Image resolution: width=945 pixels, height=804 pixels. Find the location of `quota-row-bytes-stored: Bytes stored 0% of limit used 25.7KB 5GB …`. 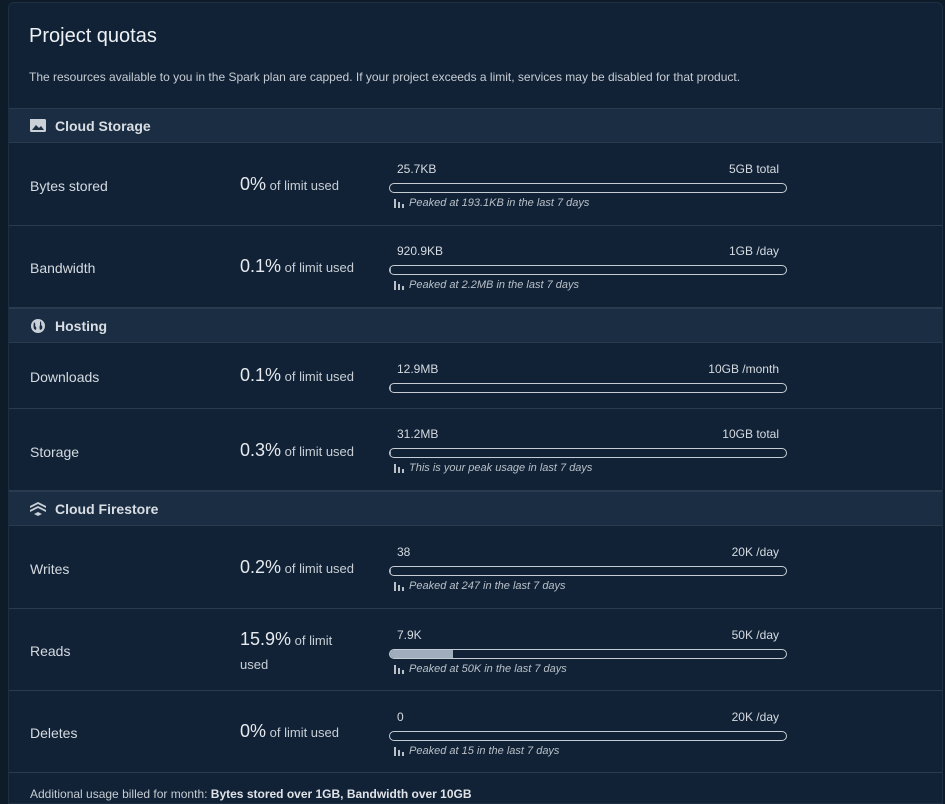

quota-row-bytes-stored: Bytes stored 0% of limit used 25.7KB 5GB … is located at coordinates (475, 184).